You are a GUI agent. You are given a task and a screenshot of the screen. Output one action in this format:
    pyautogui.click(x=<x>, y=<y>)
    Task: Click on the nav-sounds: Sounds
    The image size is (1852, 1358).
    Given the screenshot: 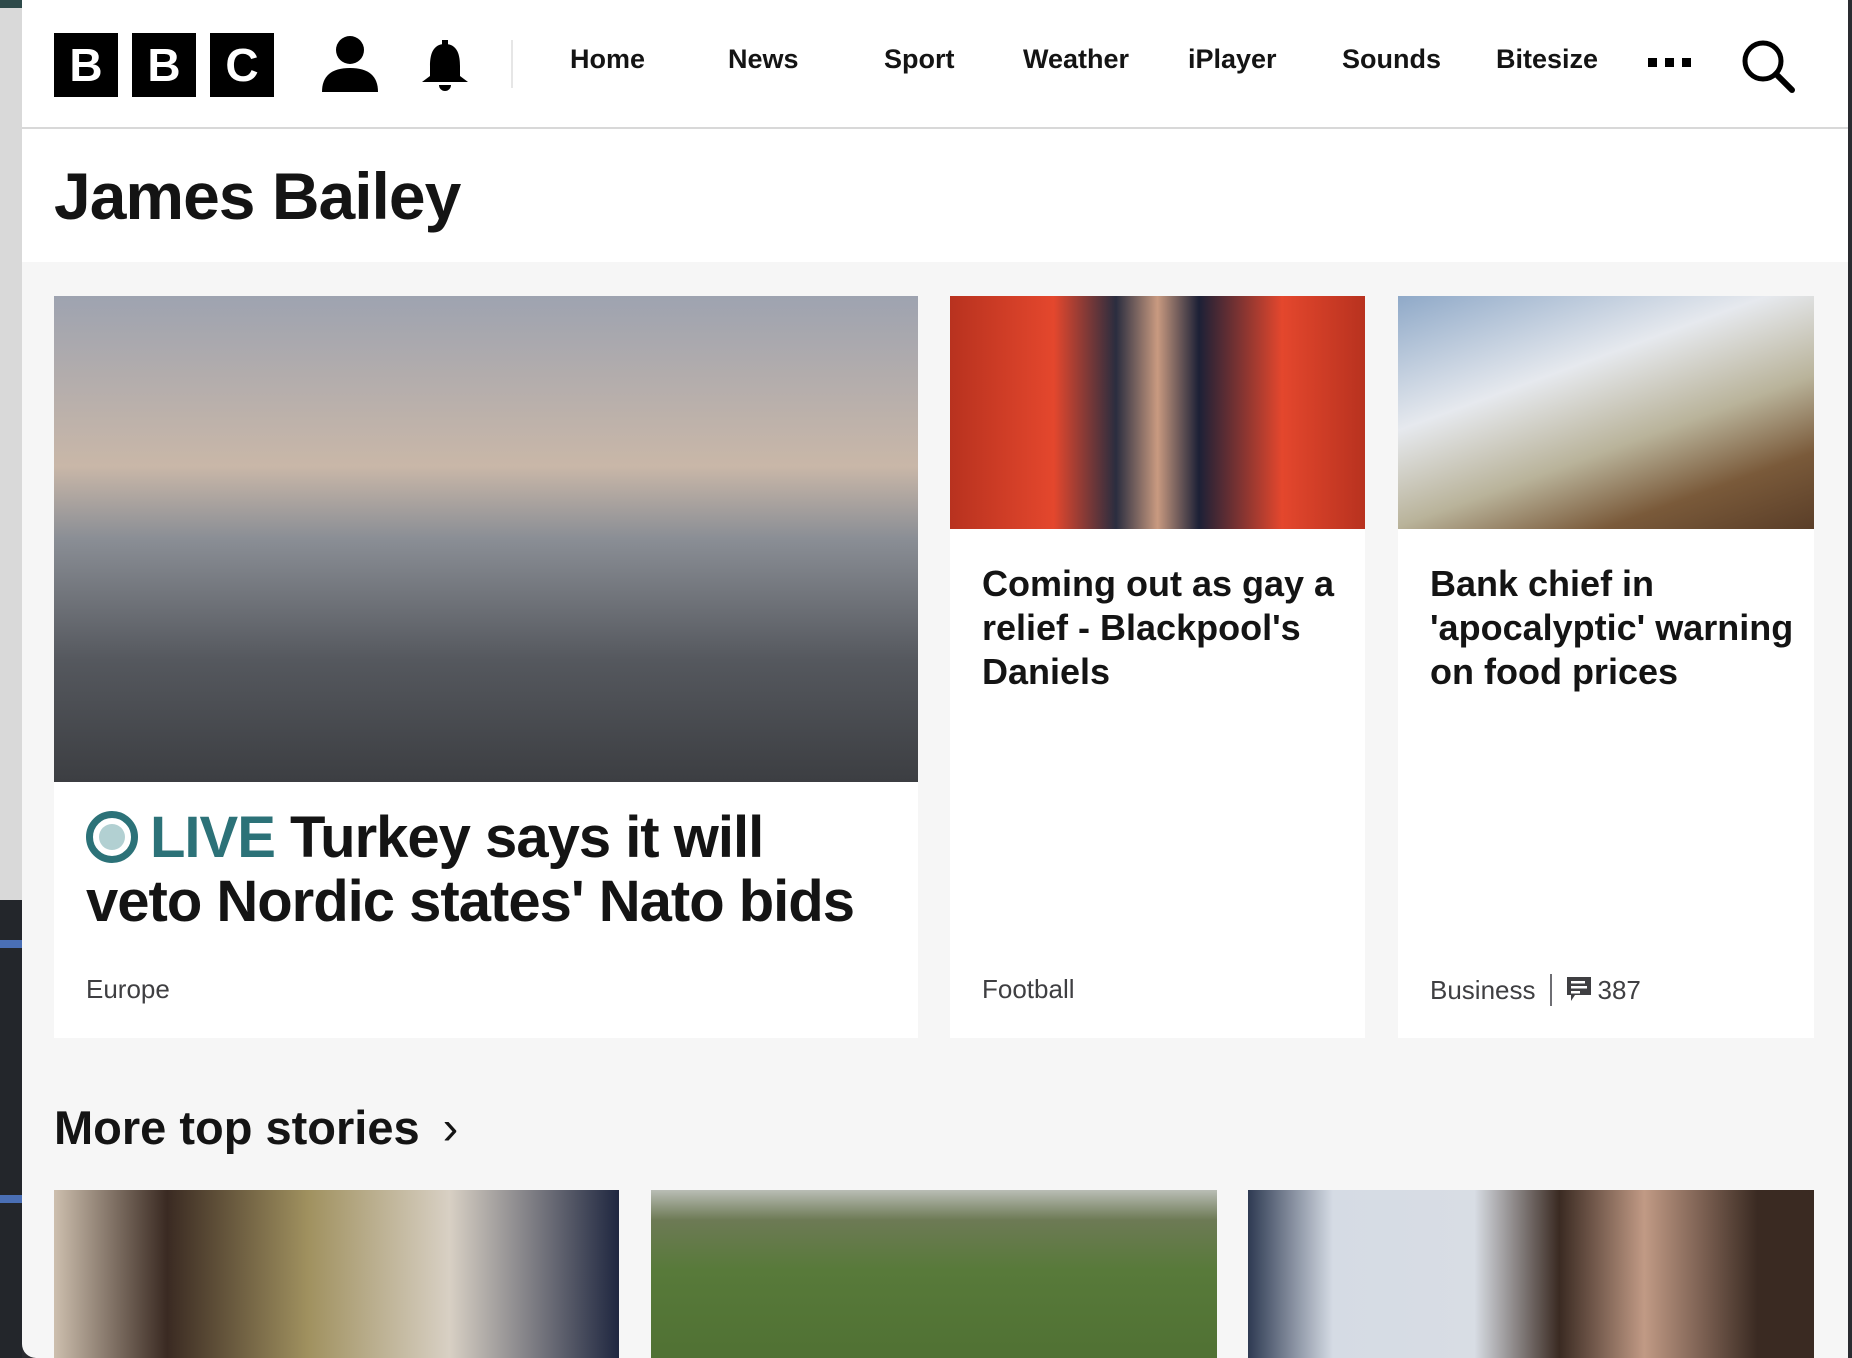 What is the action you would take?
    pyautogui.click(x=1391, y=59)
    